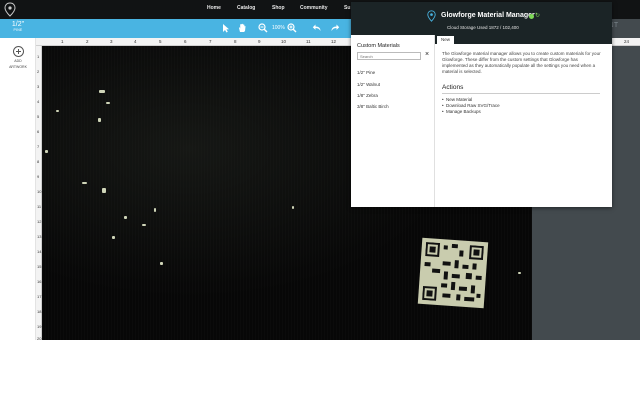 The width and height of the screenshot is (640, 400). What do you see at coordinates (160, 41) in the screenshot?
I see `ruler-top-label: 5` at bounding box center [160, 41].